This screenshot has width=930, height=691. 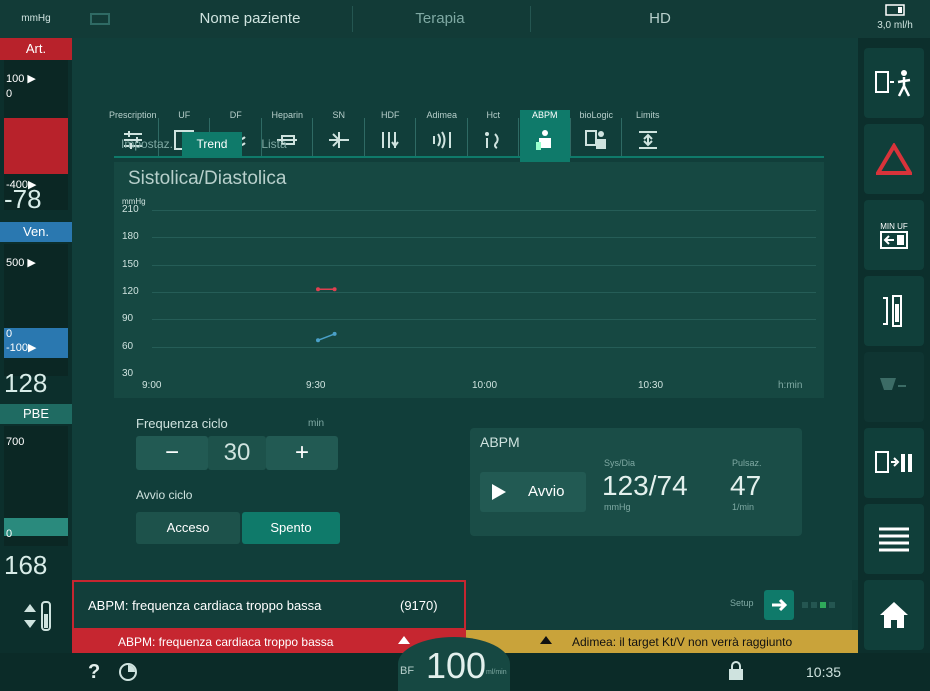 What do you see at coordinates (188, 528) in the screenshot?
I see `cycle-on-button: Acceso` at bounding box center [188, 528].